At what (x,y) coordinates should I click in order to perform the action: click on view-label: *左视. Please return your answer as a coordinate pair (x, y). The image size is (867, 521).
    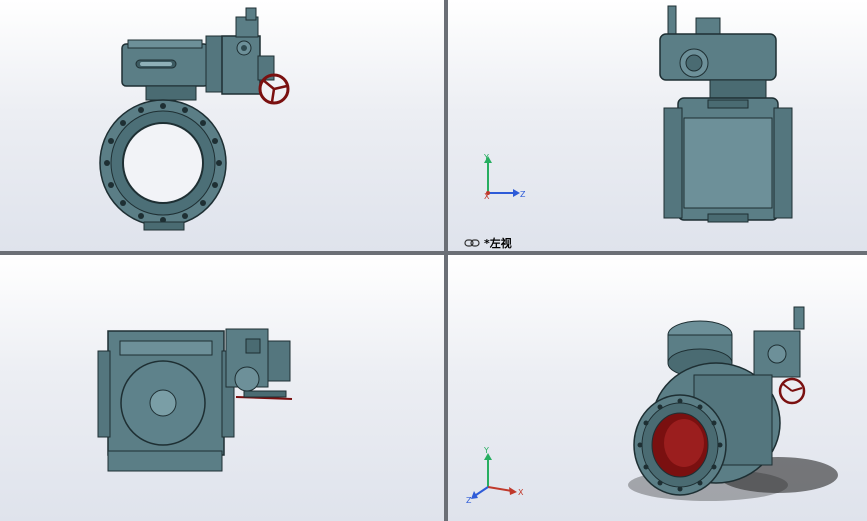
    Looking at the image, I should click on (488, 243).